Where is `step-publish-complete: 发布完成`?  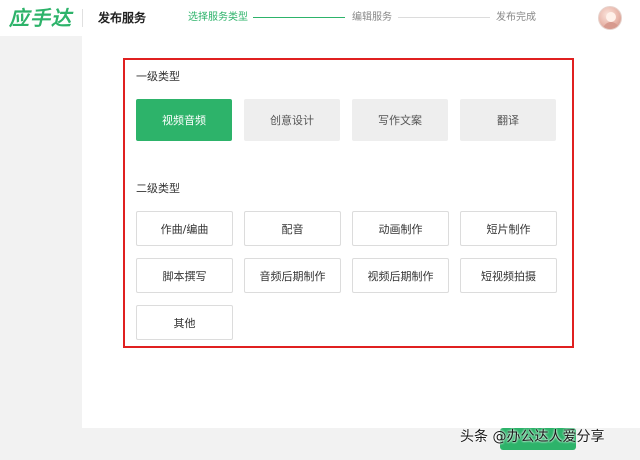 step-publish-complete: 发布完成 is located at coordinates (516, 17).